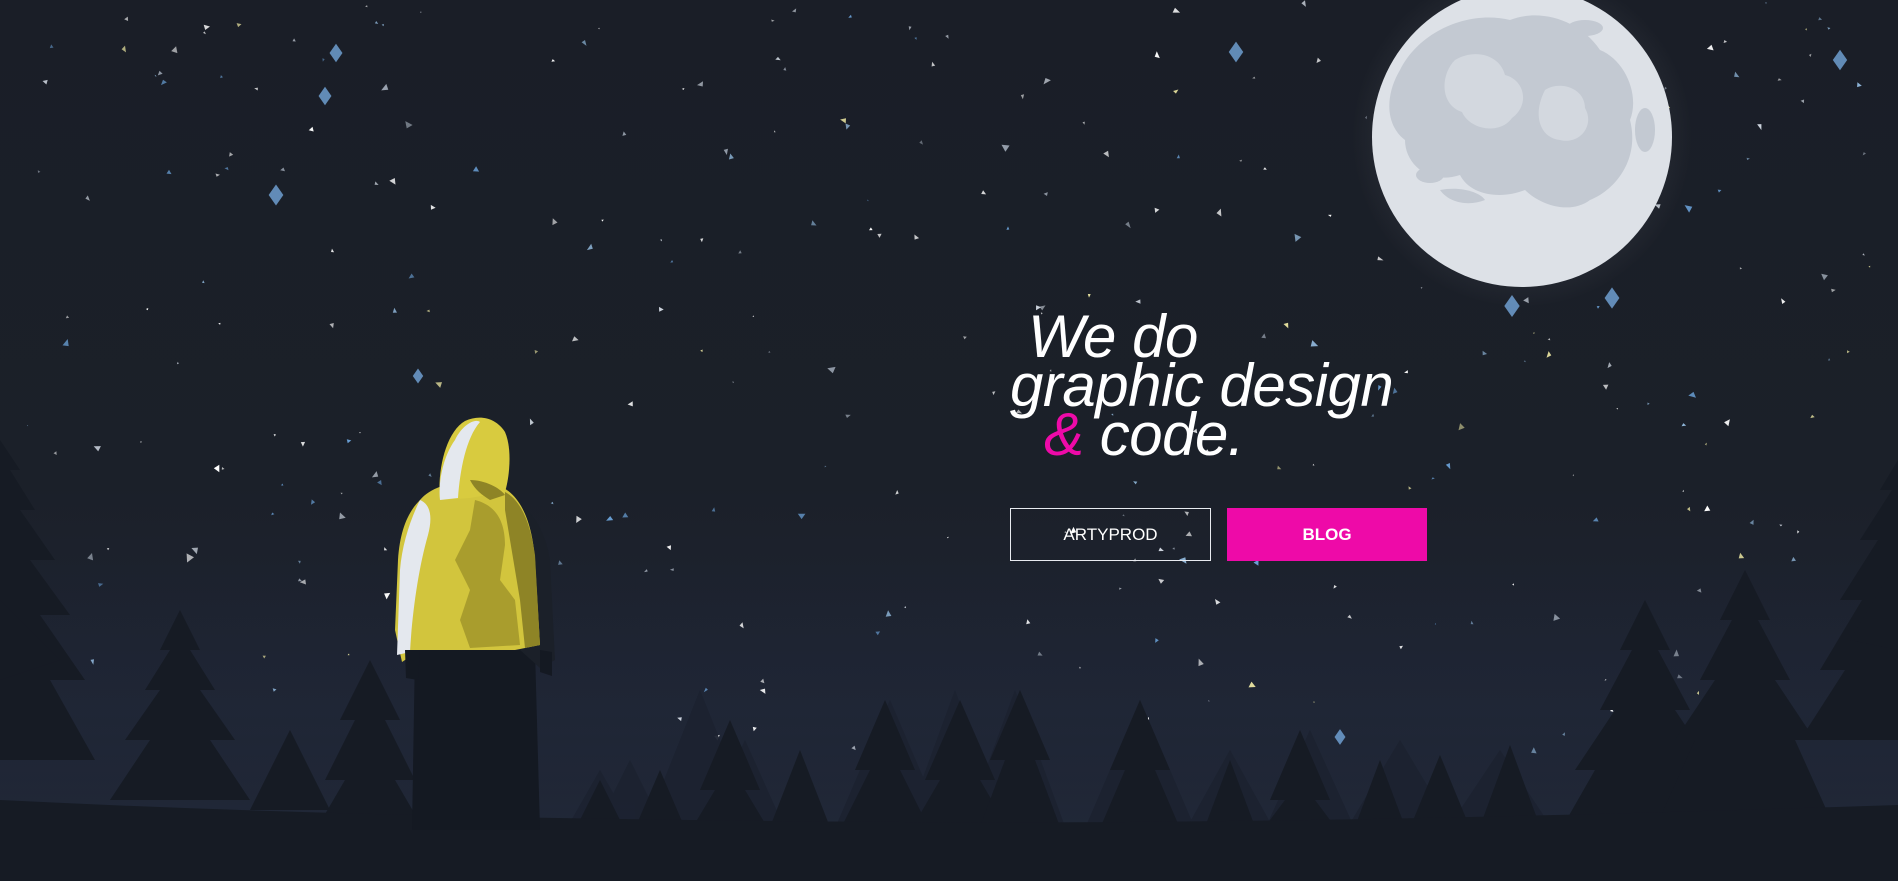  What do you see at coordinates (1327, 534) in the screenshot?
I see `blog-button: BLOG` at bounding box center [1327, 534].